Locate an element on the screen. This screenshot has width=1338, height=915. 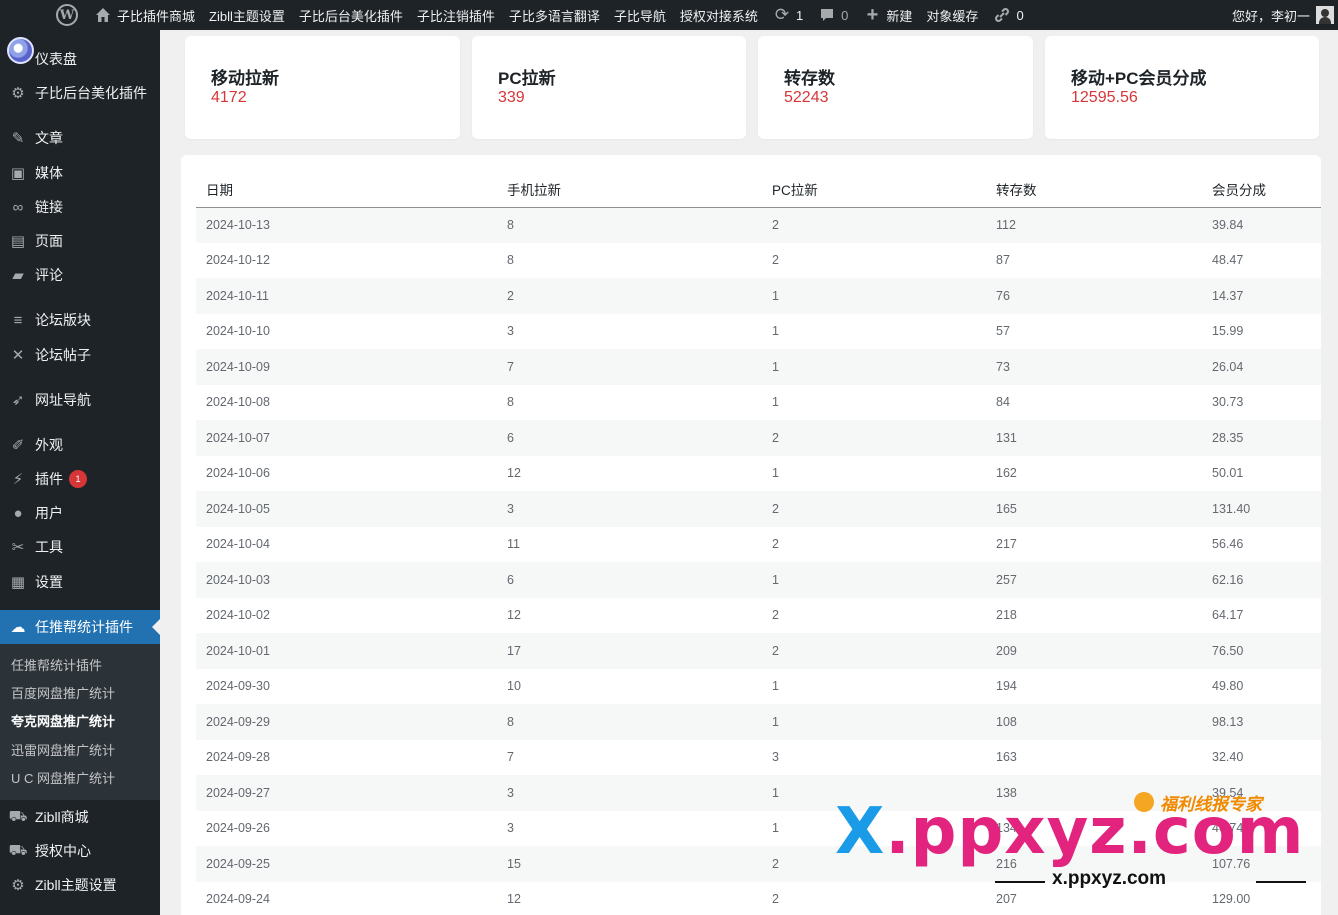
adminbar-item-5: 子比导航 is located at coordinates (640, 15).